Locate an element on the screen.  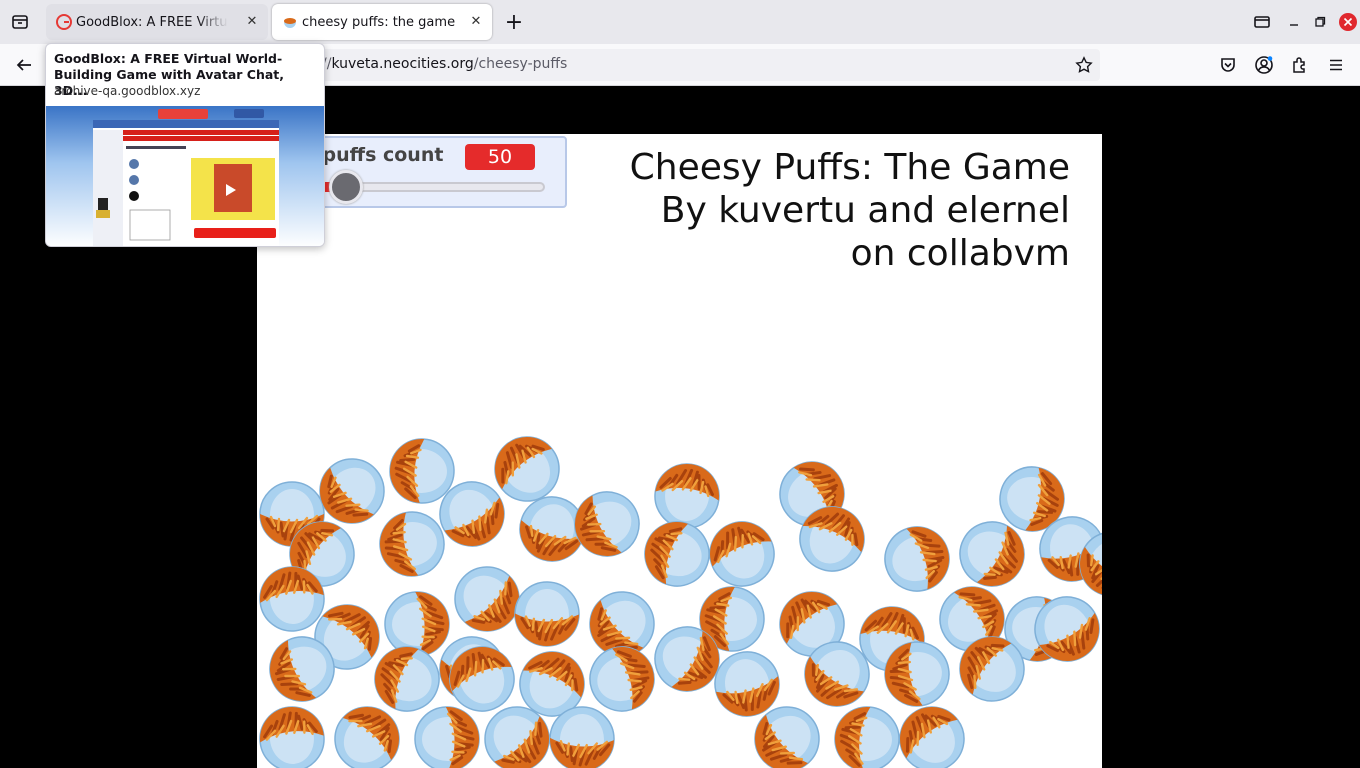
minimize-window-icon is located at coordinates (1294, 22).